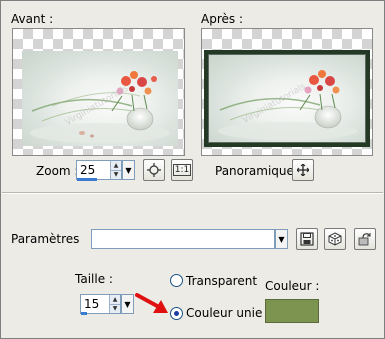 This screenshot has width=385, height=339. What do you see at coordinates (45, 239) in the screenshot?
I see `parametres-label: Paramètres` at bounding box center [45, 239].